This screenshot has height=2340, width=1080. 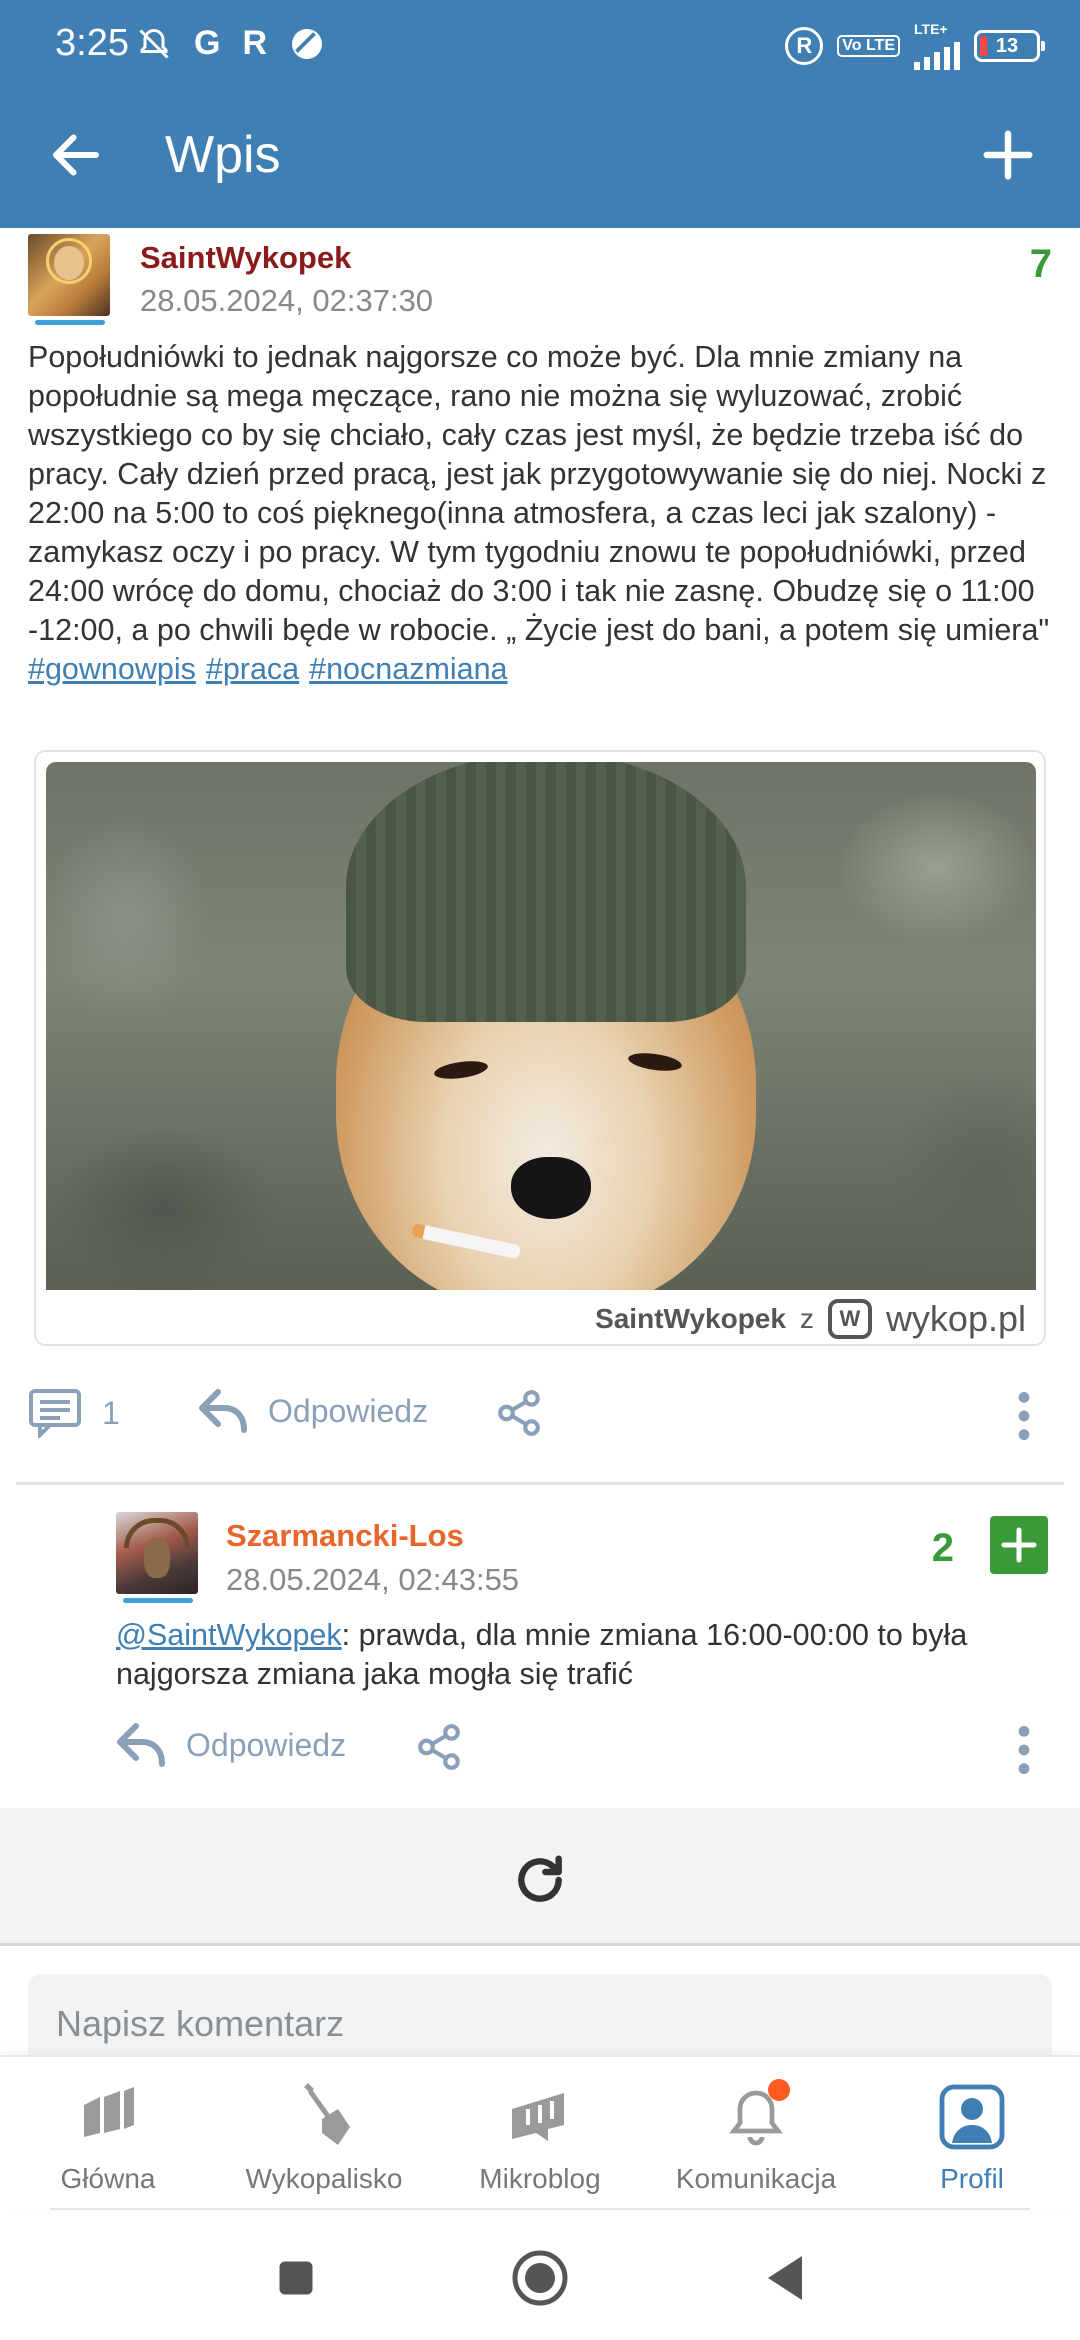 I want to click on image-watermark: SaintWykopek z W wykop.pl, so click(x=540, y=1318).